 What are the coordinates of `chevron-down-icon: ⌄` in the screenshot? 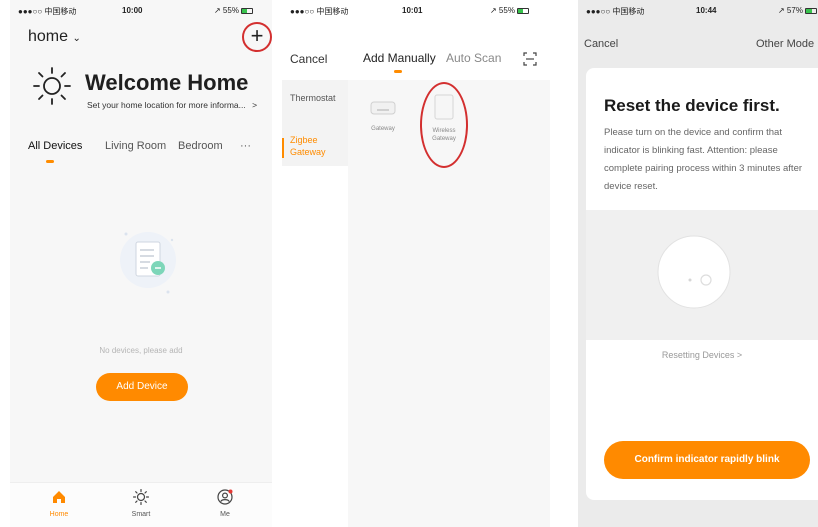 It's located at (76, 38).